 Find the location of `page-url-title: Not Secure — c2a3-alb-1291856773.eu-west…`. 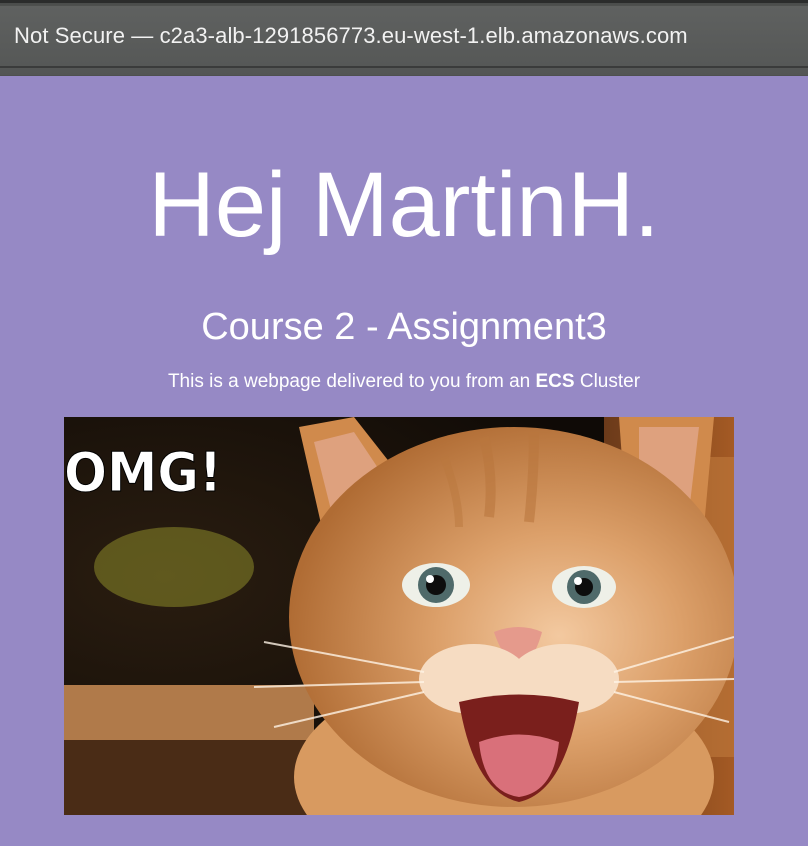

page-url-title: Not Secure — c2a3-alb-1291856773.eu-west… is located at coordinates (351, 35).